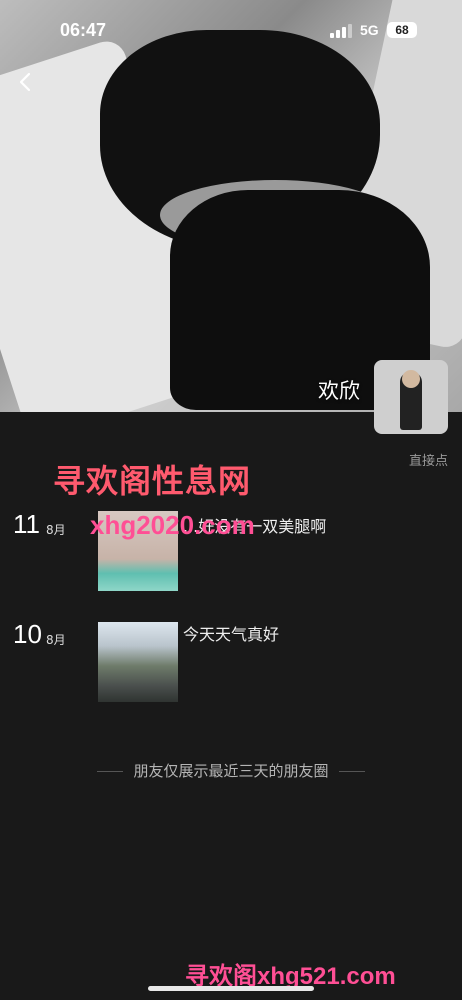 This screenshot has width=462, height=1000. Describe the element at coordinates (369, 30) in the screenshot. I see `network-type: 5G` at that location.